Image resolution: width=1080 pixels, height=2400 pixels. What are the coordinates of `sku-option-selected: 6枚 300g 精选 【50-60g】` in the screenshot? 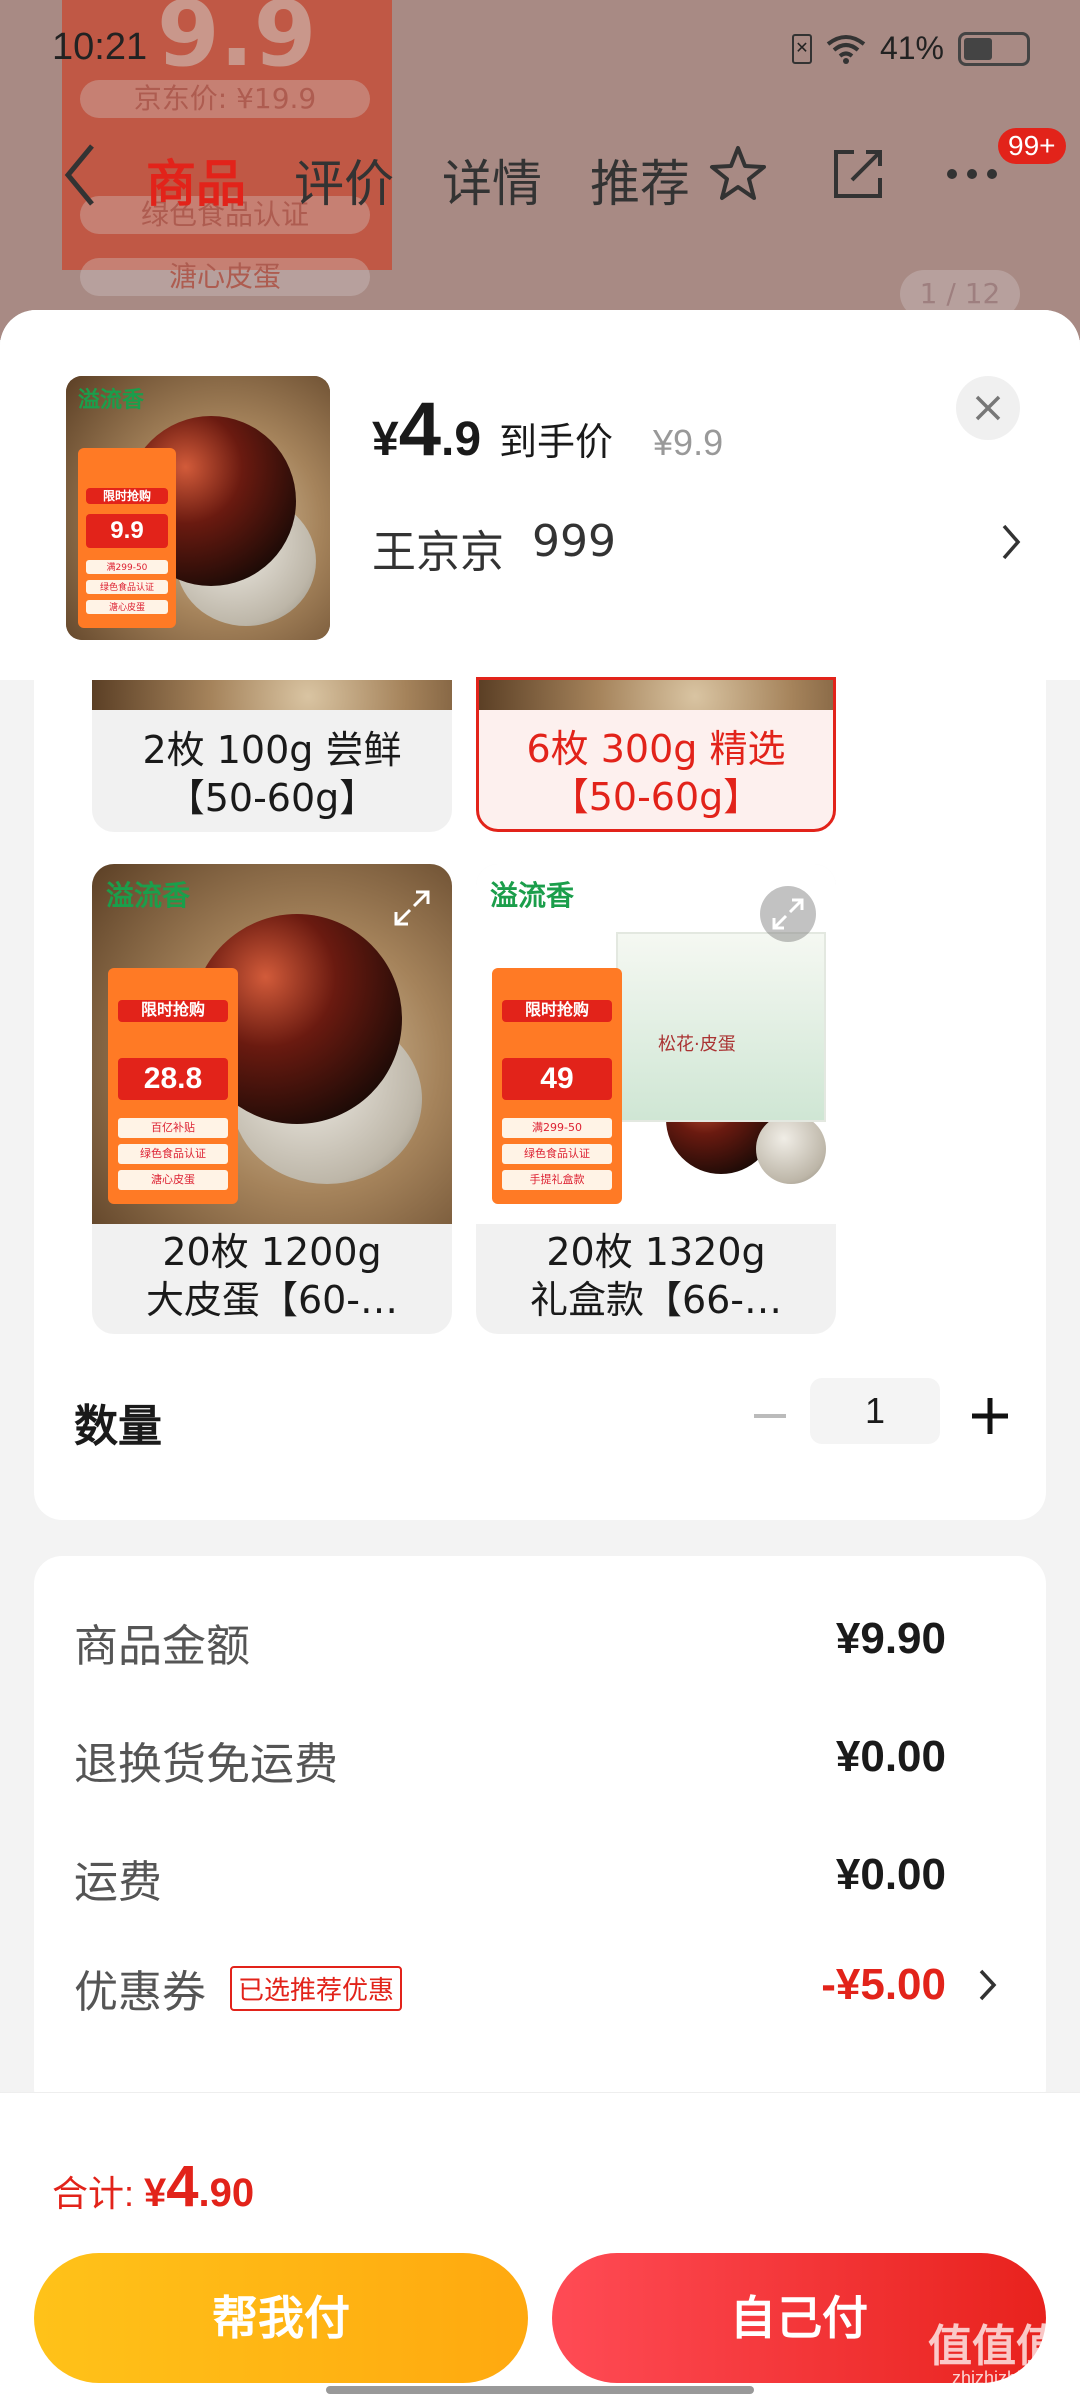 It's located at (656, 754).